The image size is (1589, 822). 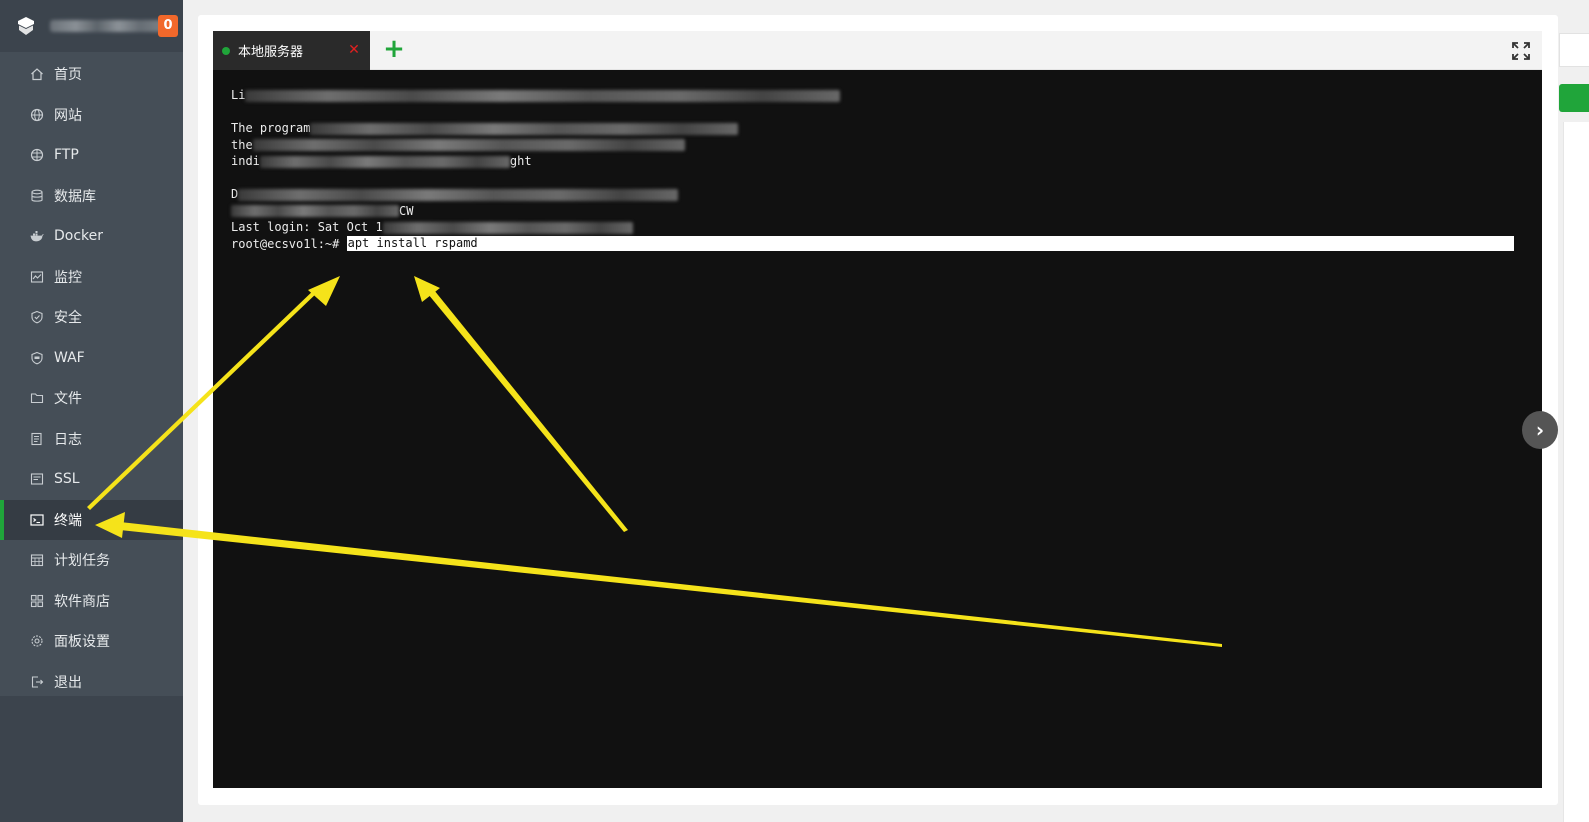 What do you see at coordinates (68, 439) in the screenshot?
I see `sidebar-item-label: 日志` at bounding box center [68, 439].